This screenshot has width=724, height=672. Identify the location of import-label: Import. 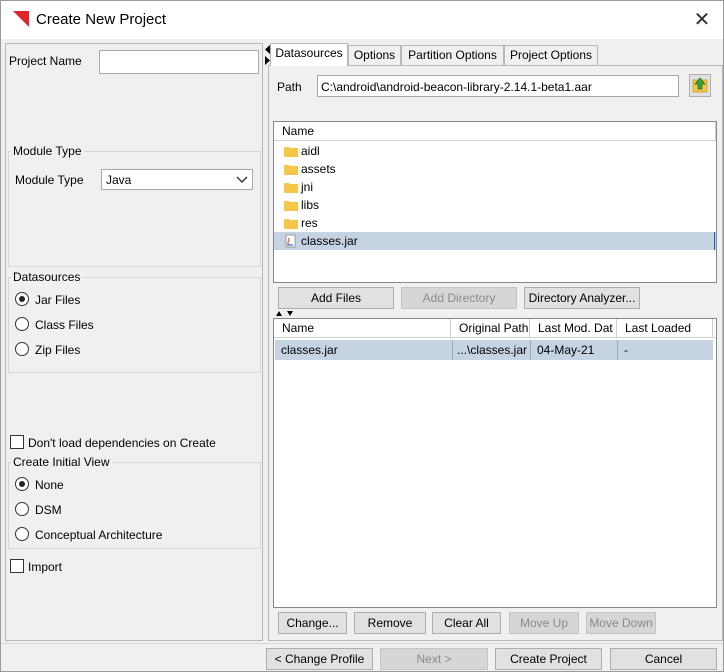
(45, 567).